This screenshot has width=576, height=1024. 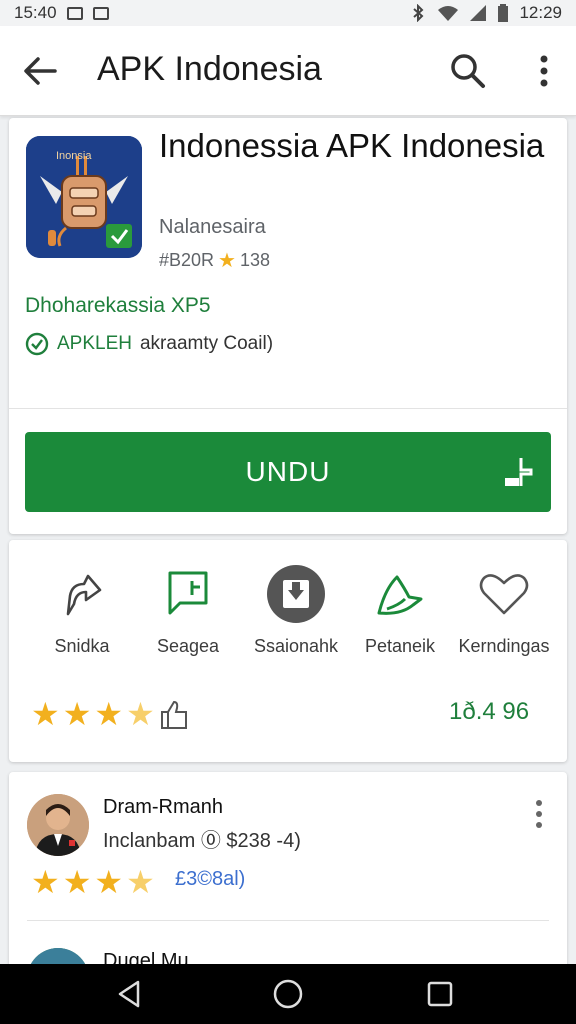 I want to click on rank-and-rating: #B20R ★ 138, so click(x=214, y=260).